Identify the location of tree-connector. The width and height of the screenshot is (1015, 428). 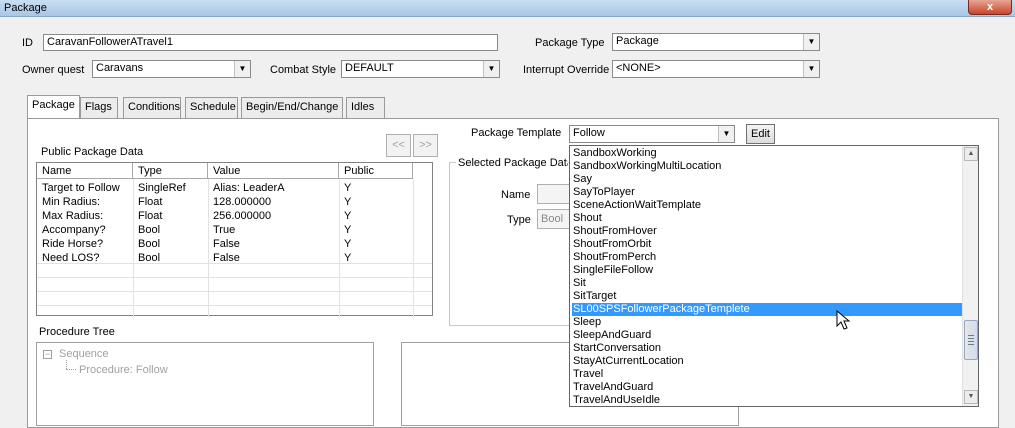
(66, 364).